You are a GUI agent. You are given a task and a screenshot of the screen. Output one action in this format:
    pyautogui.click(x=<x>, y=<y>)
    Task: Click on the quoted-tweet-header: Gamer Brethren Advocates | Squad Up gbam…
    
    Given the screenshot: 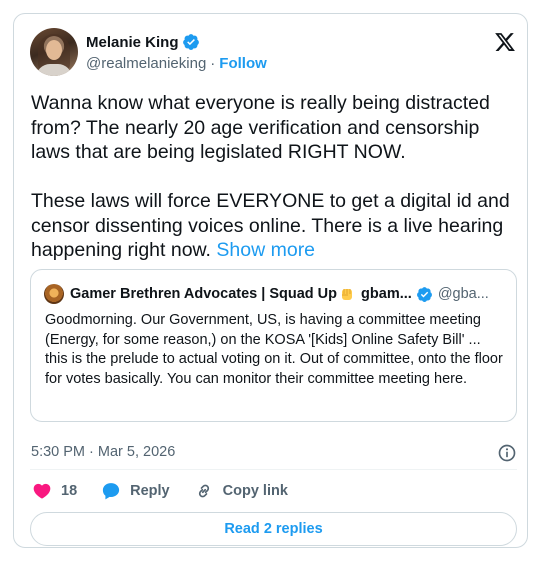 What is the action you would take?
    pyautogui.click(x=276, y=294)
    